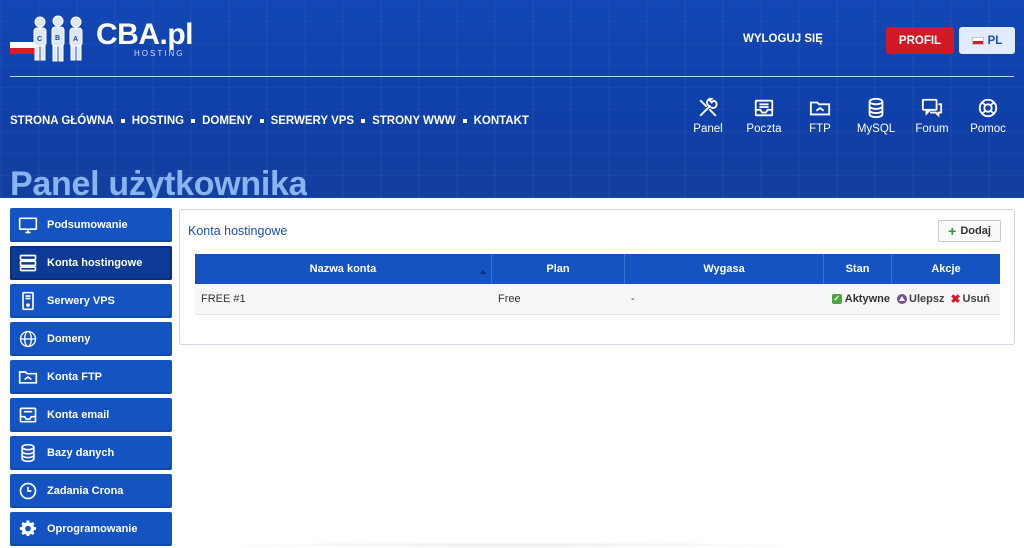 This screenshot has width=1024, height=548. I want to click on profile-button: PROFIL, so click(920, 40).